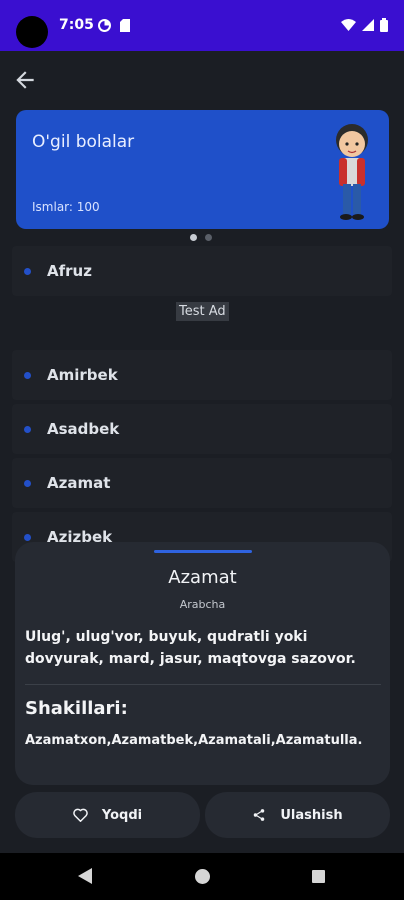 This screenshot has width=404, height=900. Describe the element at coordinates (202, 25) in the screenshot. I see `status-bar: 7:05` at that location.